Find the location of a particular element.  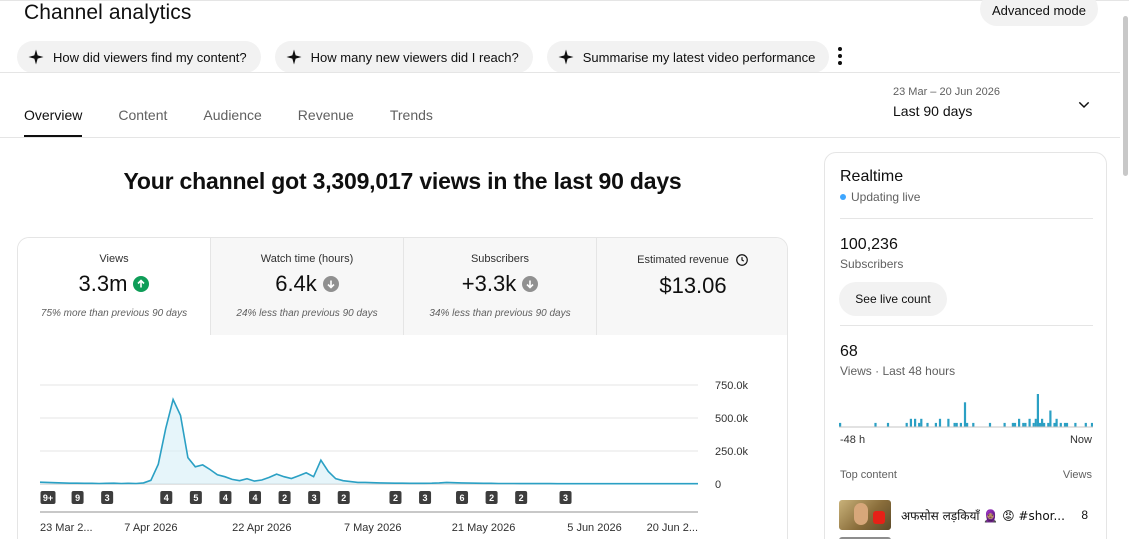

realtime-views-label: Views · Last 48 hours is located at coordinates (898, 371).